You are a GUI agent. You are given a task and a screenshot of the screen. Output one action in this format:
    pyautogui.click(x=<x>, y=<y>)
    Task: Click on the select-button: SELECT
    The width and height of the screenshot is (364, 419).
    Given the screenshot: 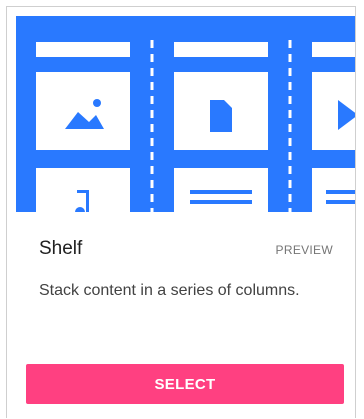 What is the action you would take?
    pyautogui.click(x=185, y=384)
    